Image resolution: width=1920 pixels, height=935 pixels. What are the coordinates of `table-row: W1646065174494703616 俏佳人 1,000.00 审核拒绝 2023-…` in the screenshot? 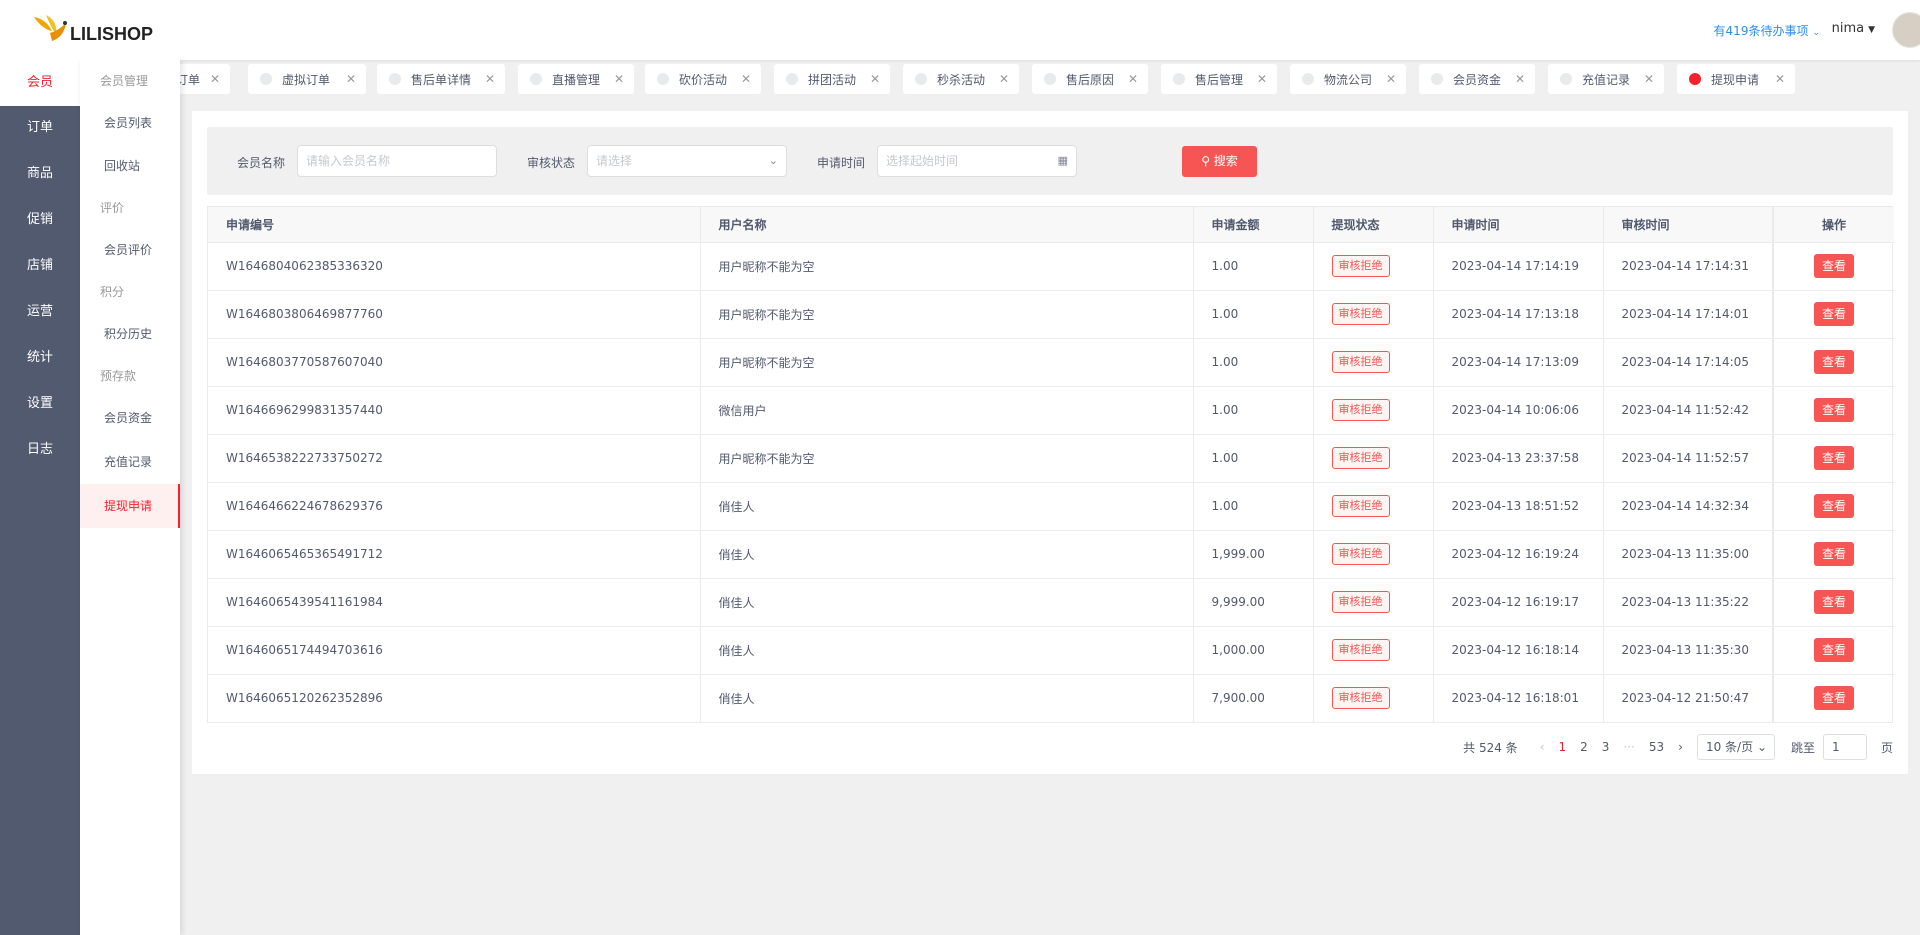 It's located at (1051, 650).